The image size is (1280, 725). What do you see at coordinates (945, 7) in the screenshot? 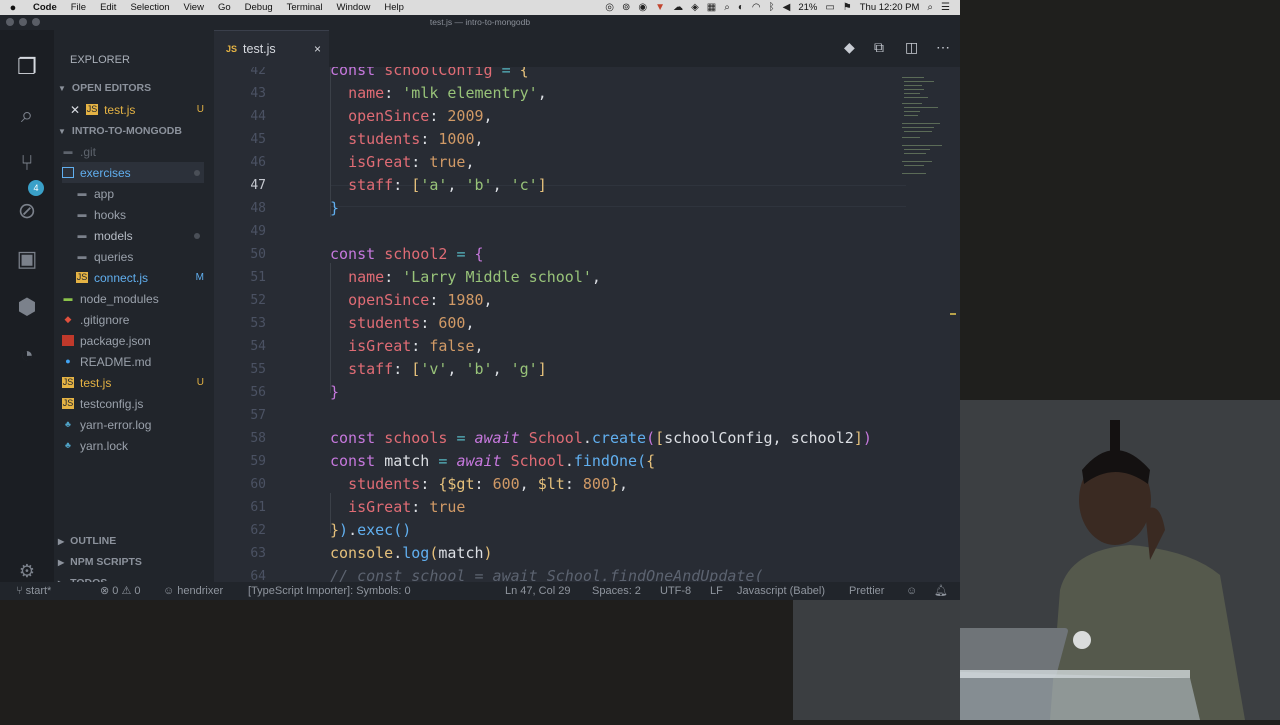
I see `notification-center-icon: ☰` at bounding box center [945, 7].